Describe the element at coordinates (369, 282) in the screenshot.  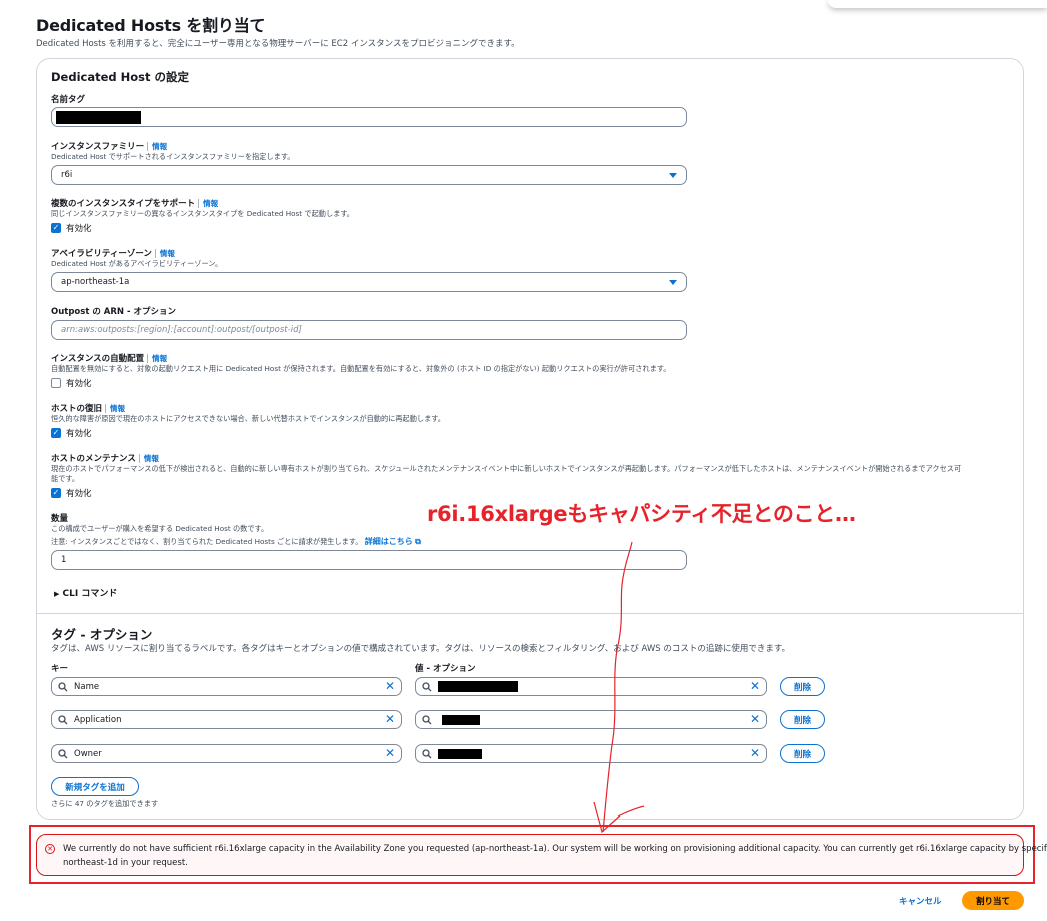
I see `availability-zone-select: ap-northeast-1a` at that location.